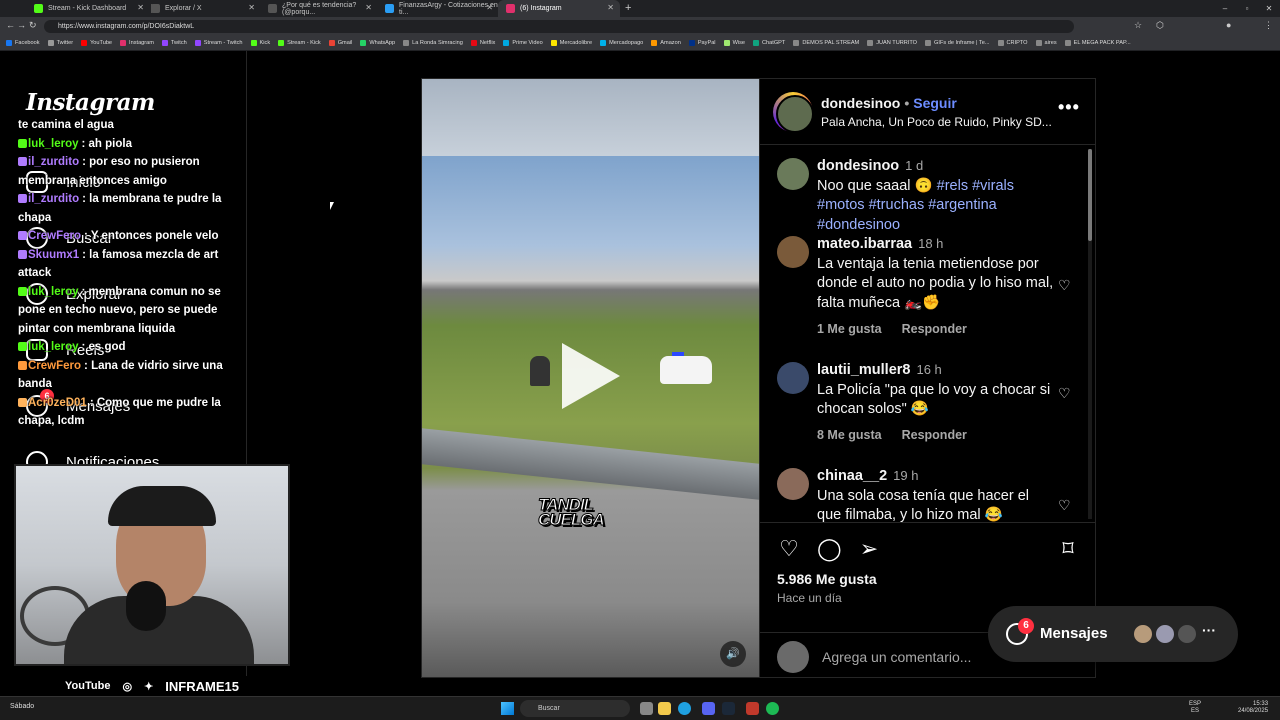  What do you see at coordinates (88, 8) in the screenshot?
I see `tab-kick-dashboard: Stream - Kick Dashboard ✕` at bounding box center [88, 8].